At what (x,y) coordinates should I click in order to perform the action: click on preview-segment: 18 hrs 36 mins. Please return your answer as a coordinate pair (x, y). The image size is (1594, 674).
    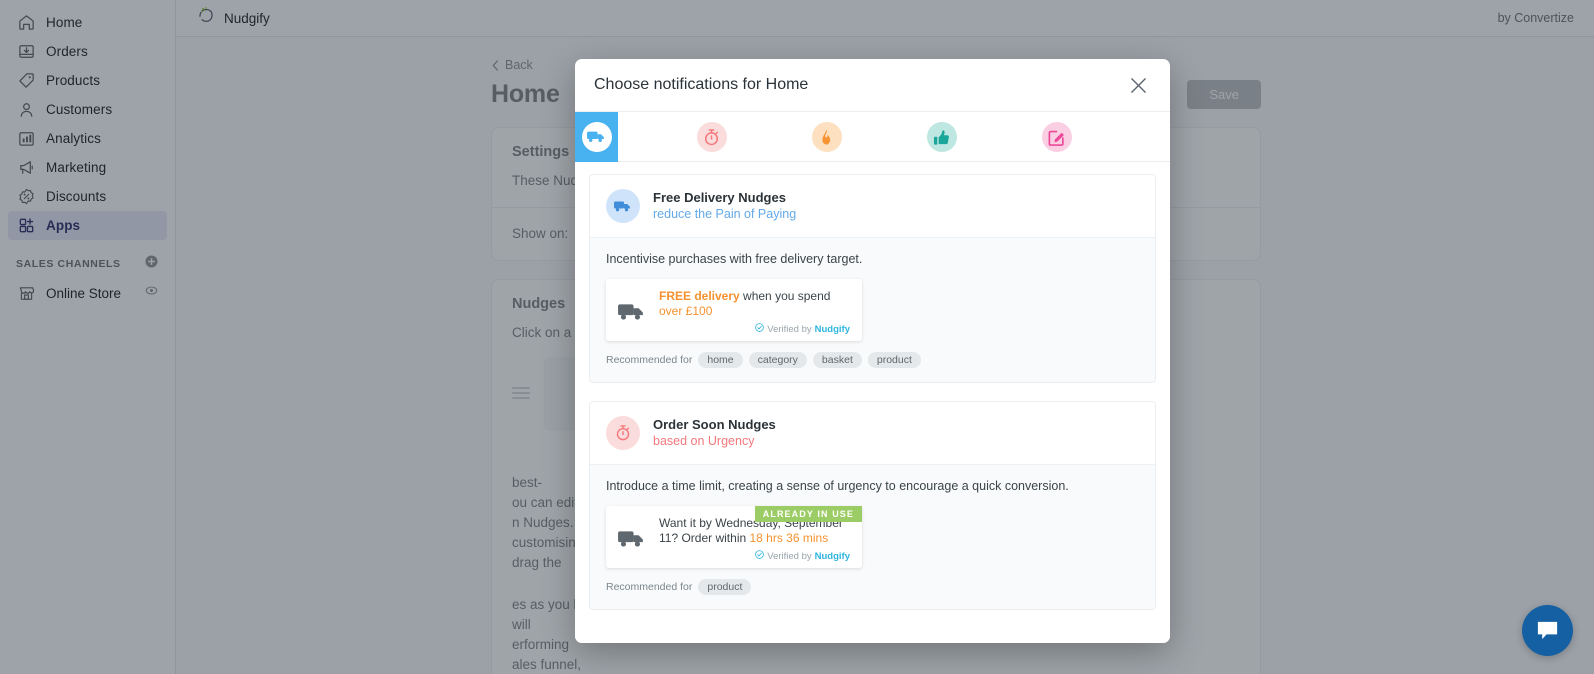
    Looking at the image, I should click on (789, 538).